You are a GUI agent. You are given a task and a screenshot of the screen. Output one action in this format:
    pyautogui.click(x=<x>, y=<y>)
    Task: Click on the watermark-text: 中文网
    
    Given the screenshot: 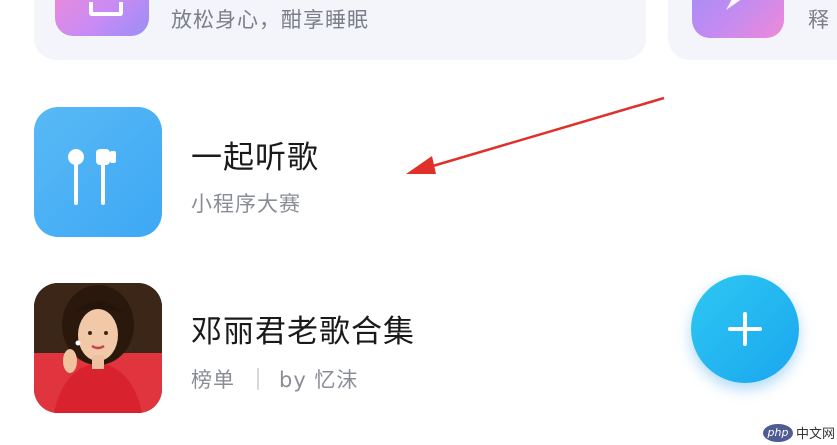 What is the action you would take?
    pyautogui.click(x=816, y=434)
    